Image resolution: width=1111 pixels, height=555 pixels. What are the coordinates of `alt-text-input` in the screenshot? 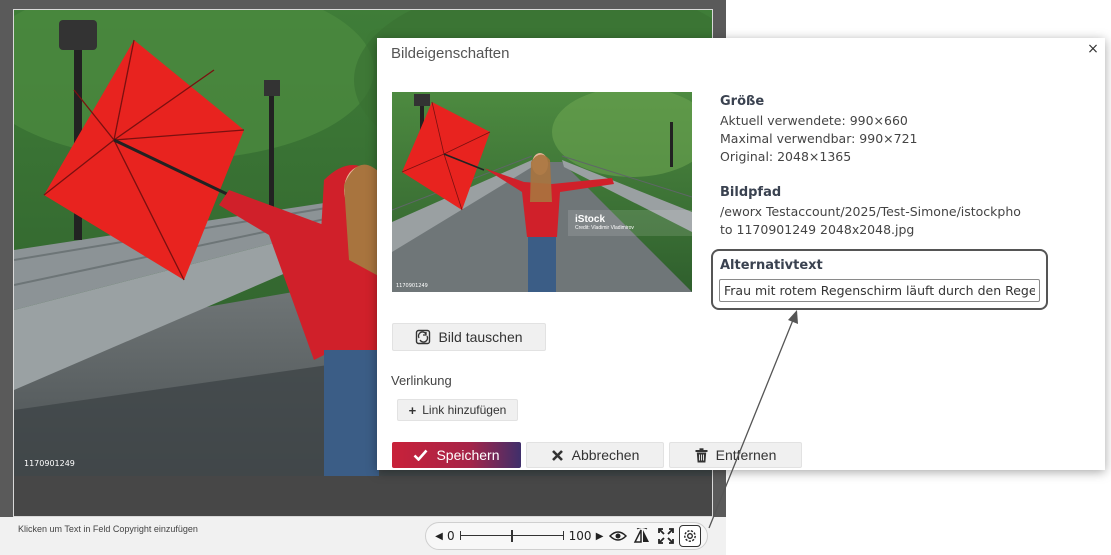 It's located at (879, 290).